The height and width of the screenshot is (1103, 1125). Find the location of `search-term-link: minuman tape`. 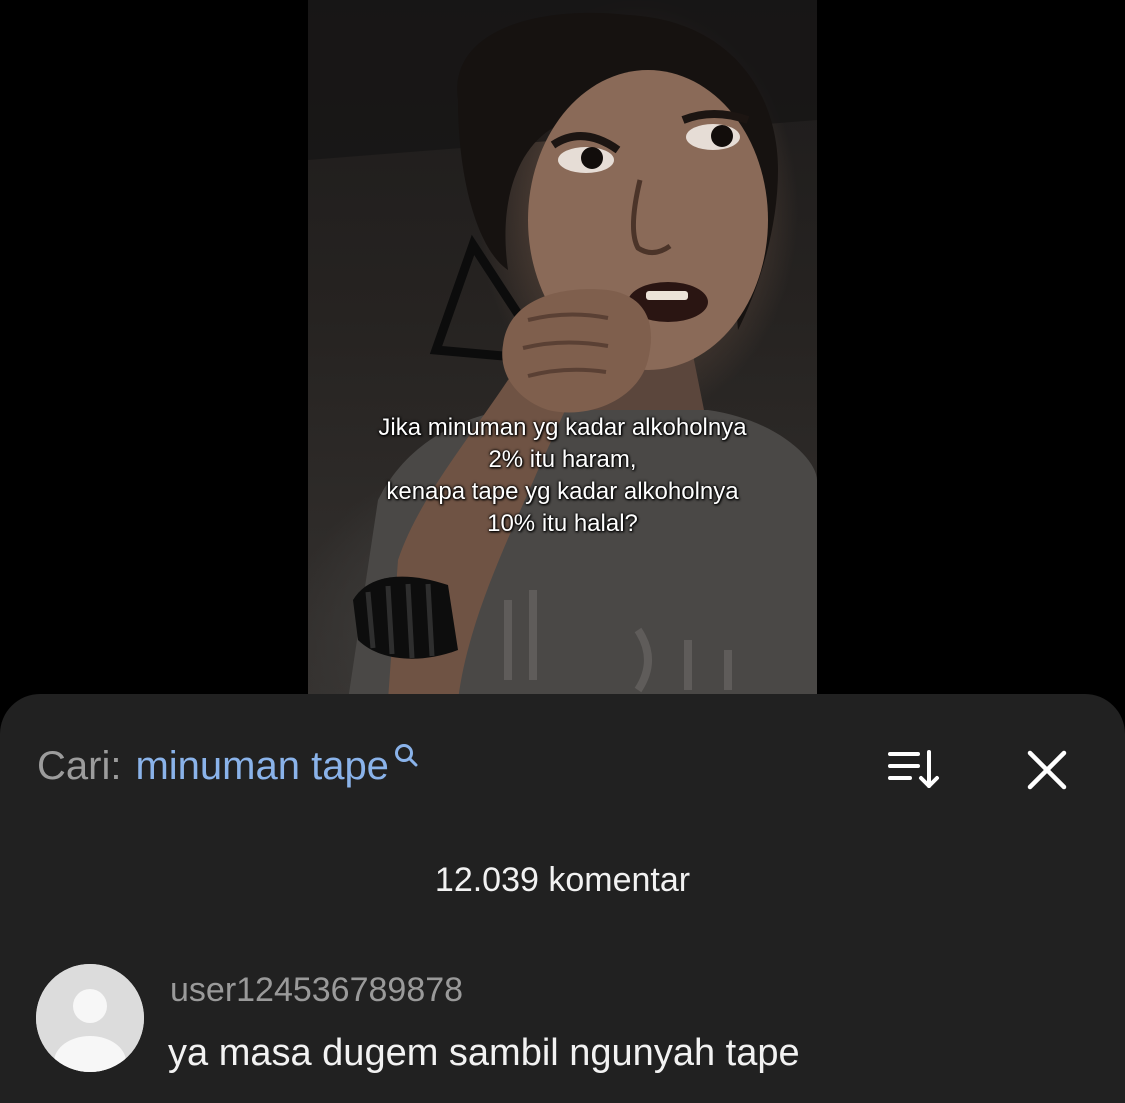

search-term-link: minuman tape is located at coordinates (261, 766).